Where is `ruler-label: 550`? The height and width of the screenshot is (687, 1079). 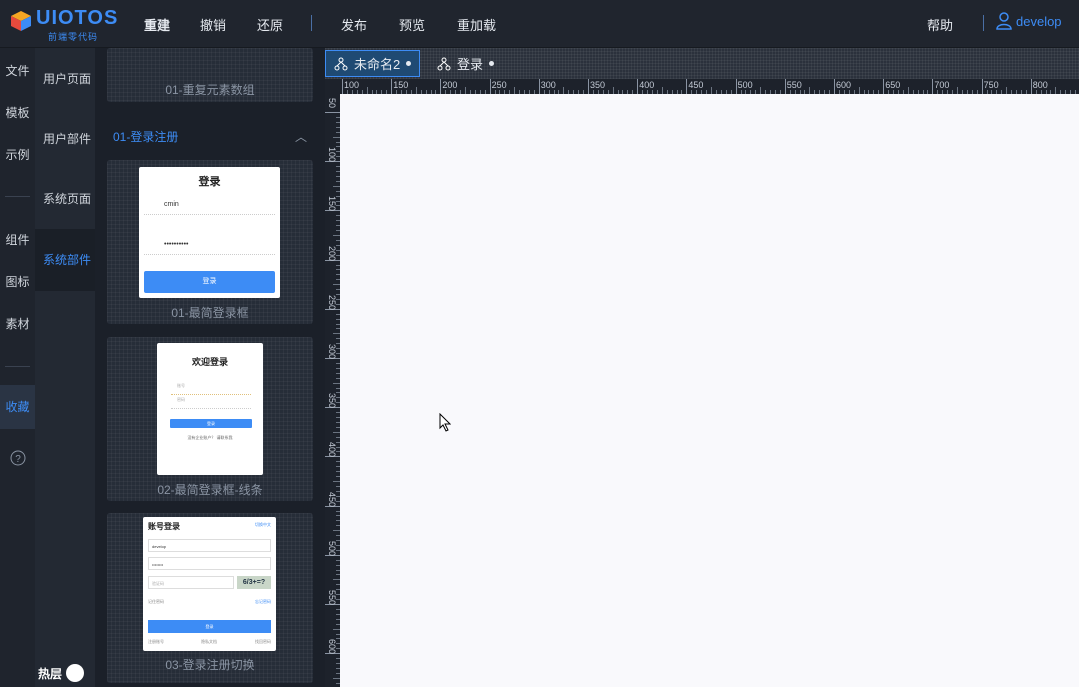 ruler-label: 550 is located at coordinates (794, 85).